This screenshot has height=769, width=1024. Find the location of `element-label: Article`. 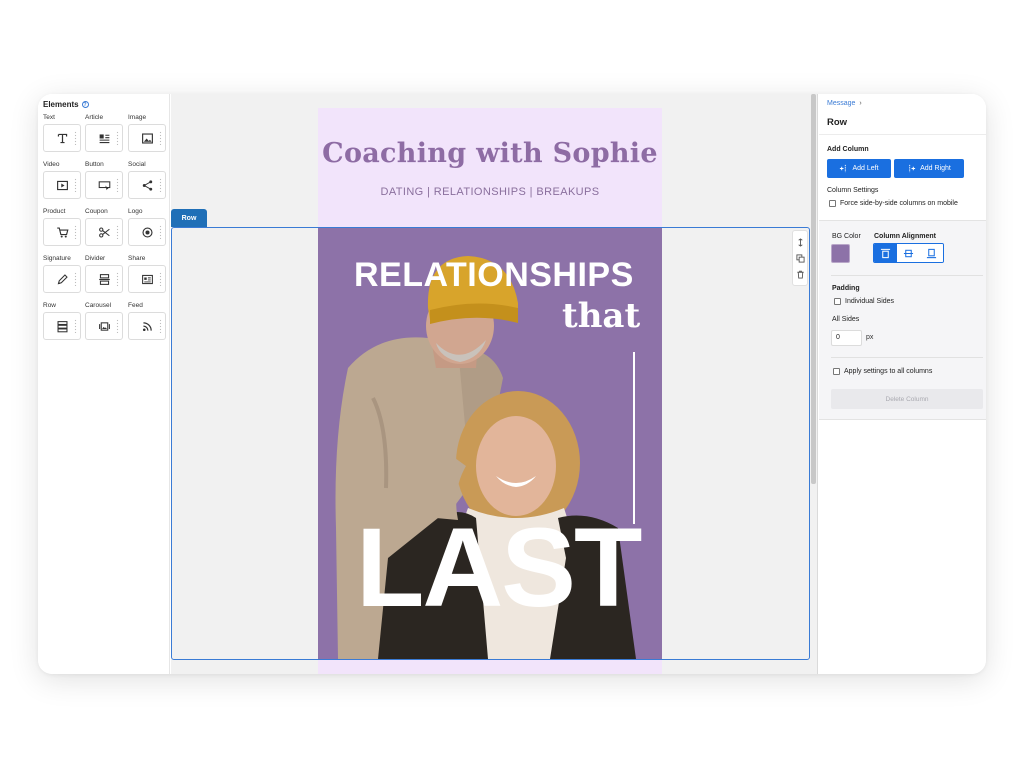

element-label: Article is located at coordinates (94, 117).